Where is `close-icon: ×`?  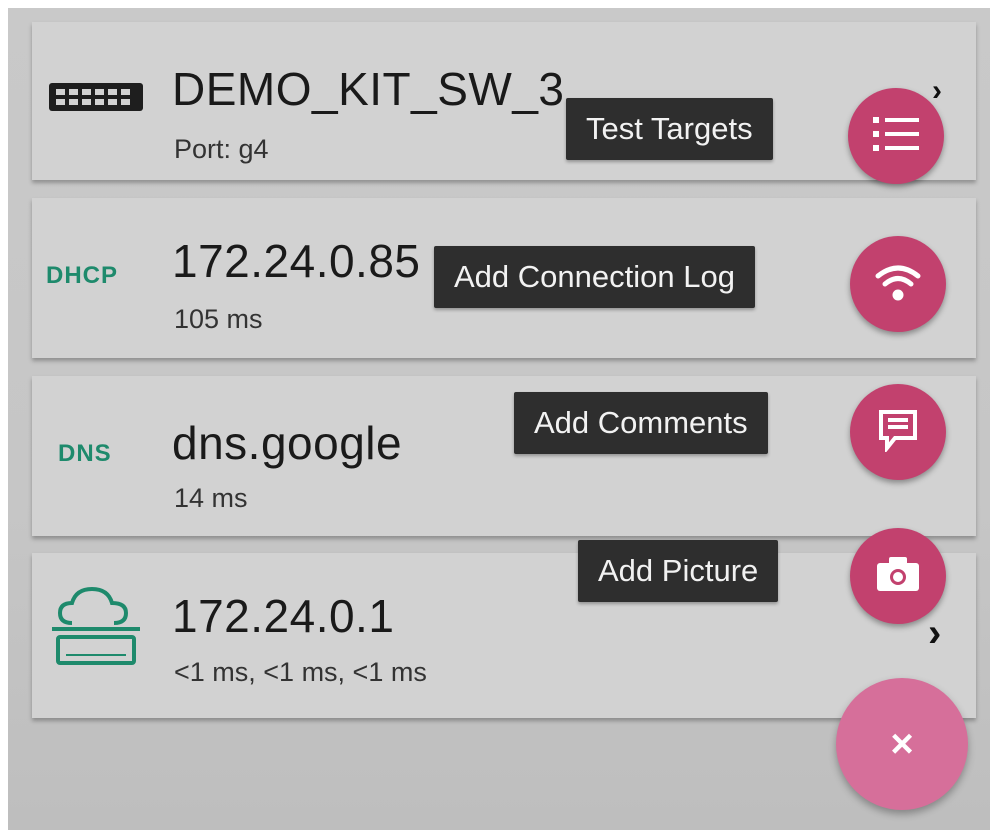
close-icon: × is located at coordinates (902, 743).